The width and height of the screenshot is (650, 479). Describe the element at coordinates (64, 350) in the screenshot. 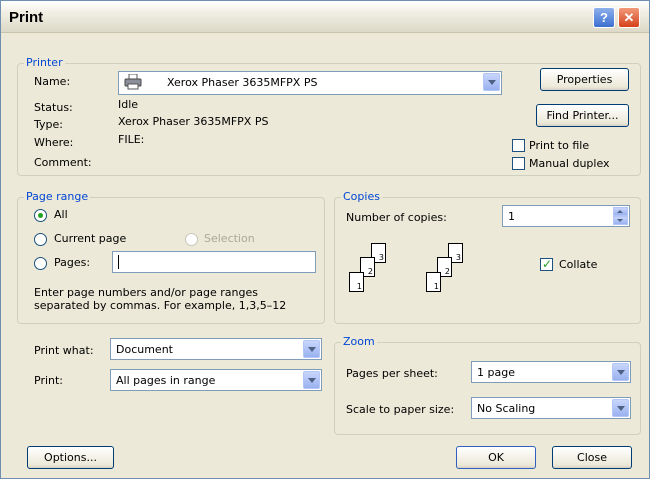

I see `print-what-label: Print what:` at that location.